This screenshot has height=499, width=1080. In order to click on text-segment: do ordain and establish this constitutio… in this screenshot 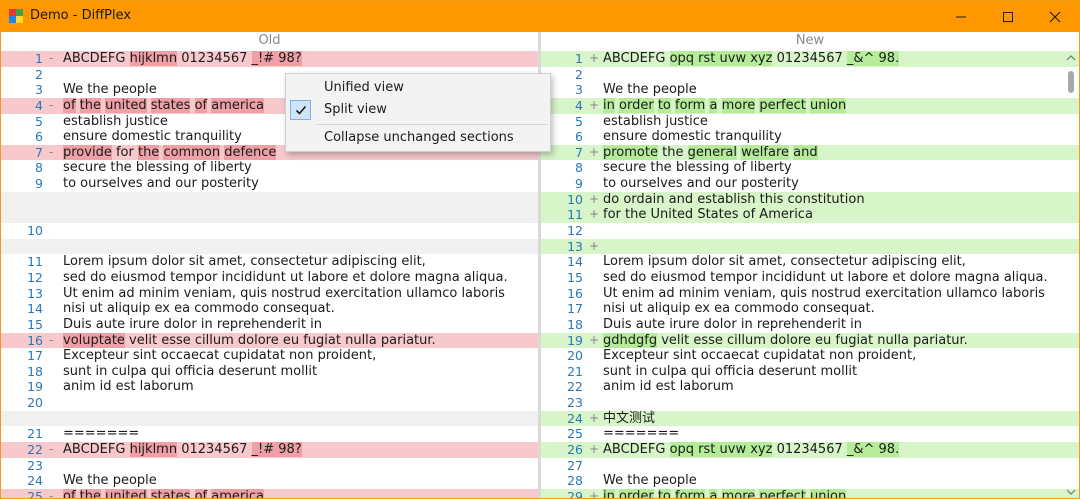, I will do `click(734, 199)`.